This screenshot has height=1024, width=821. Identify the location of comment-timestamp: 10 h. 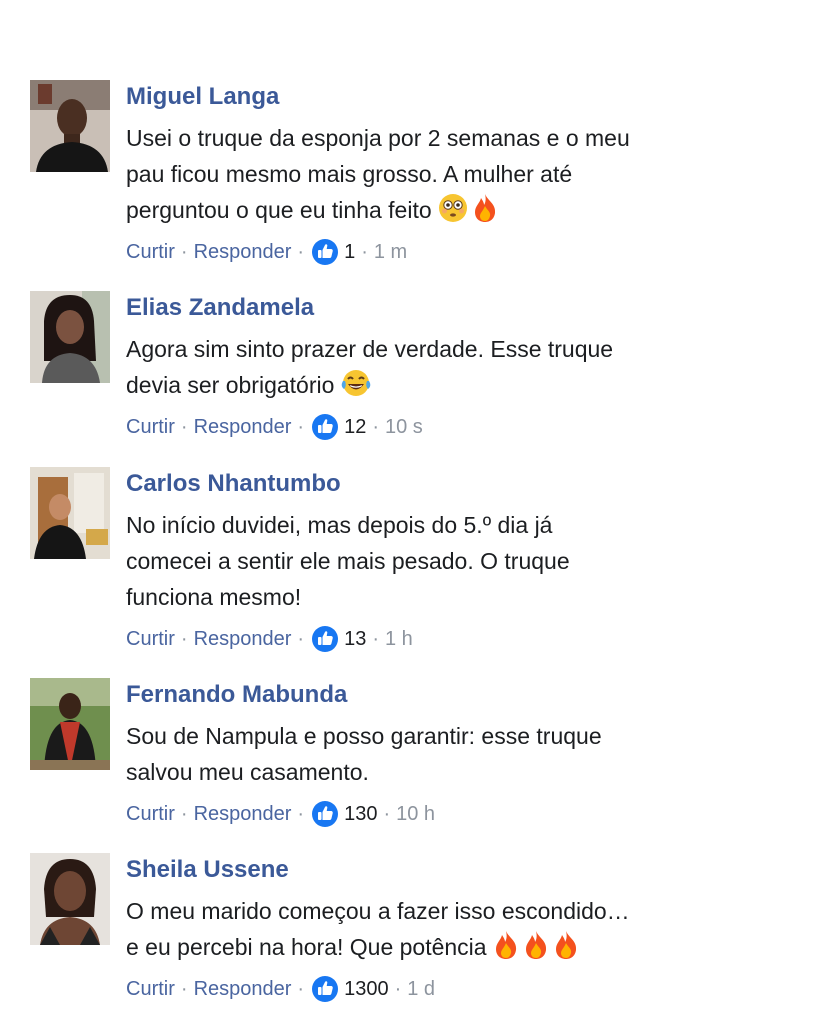
(415, 814).